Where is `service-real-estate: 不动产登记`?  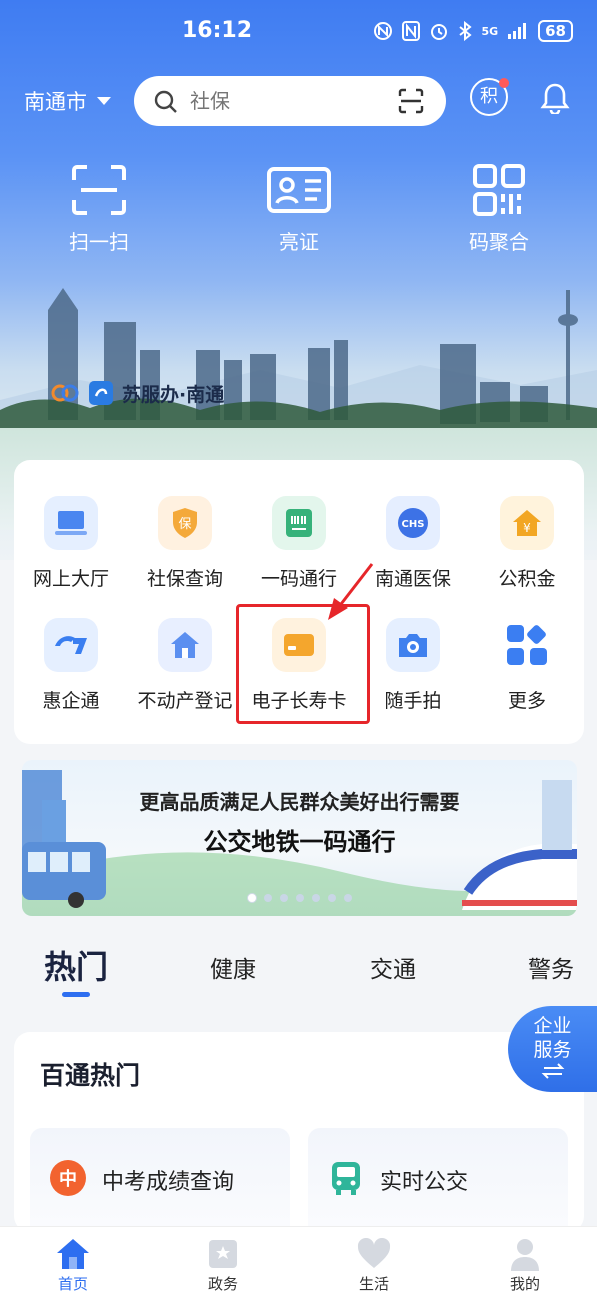 service-real-estate: 不动产登记 is located at coordinates (185, 665).